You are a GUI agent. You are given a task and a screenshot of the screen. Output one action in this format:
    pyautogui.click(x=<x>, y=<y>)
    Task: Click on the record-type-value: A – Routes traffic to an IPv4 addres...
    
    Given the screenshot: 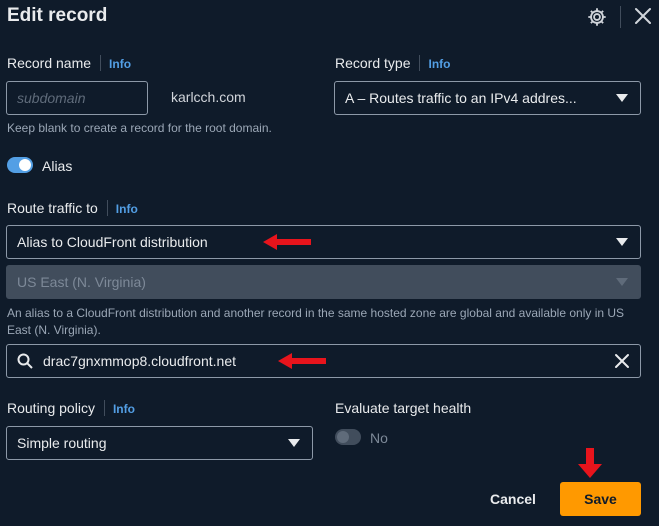 What is the action you would take?
    pyautogui.click(x=461, y=98)
    